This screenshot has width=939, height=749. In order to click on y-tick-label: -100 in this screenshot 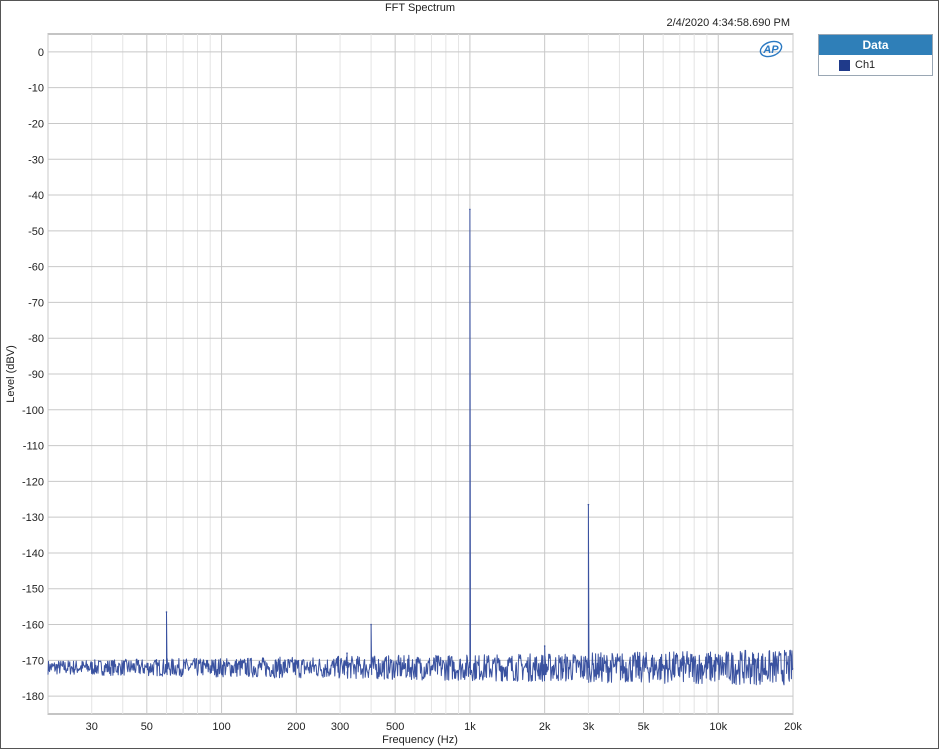, I will do `click(33, 411)`.